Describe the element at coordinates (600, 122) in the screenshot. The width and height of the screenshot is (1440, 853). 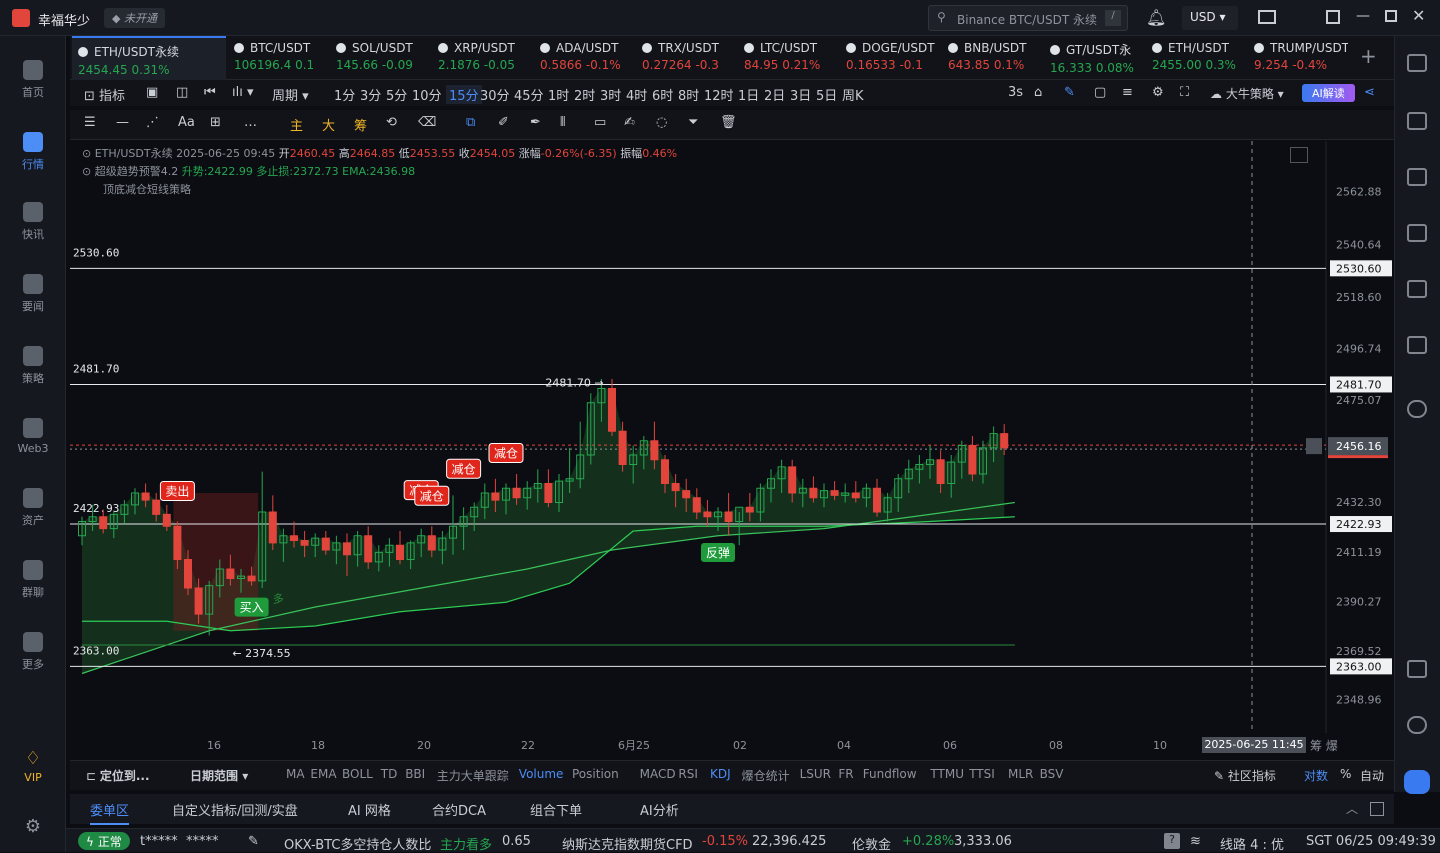
I see `lock-icon: ▭` at that location.